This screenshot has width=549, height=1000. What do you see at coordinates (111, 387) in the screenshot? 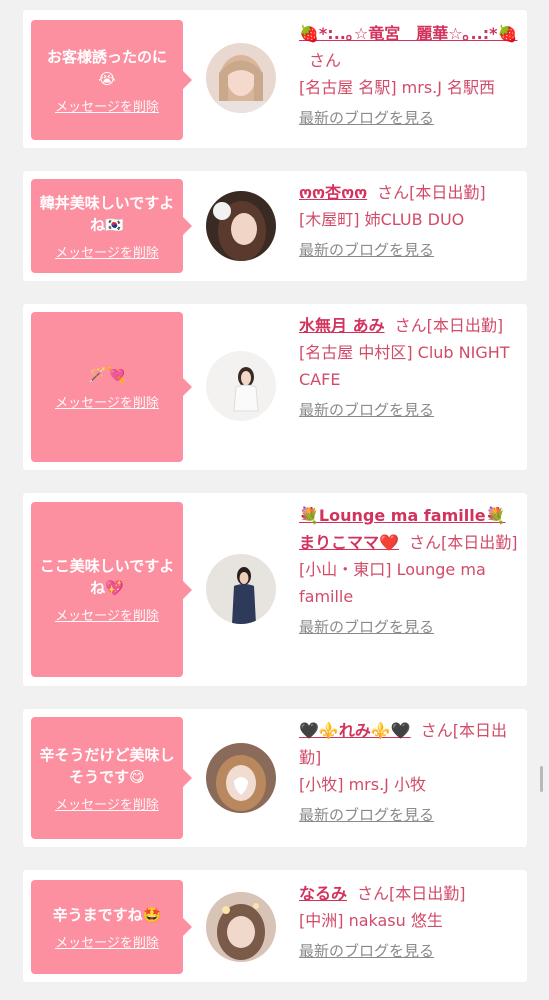
I see `message-bubble: 🪄💘 メッセージを削除` at bounding box center [111, 387].